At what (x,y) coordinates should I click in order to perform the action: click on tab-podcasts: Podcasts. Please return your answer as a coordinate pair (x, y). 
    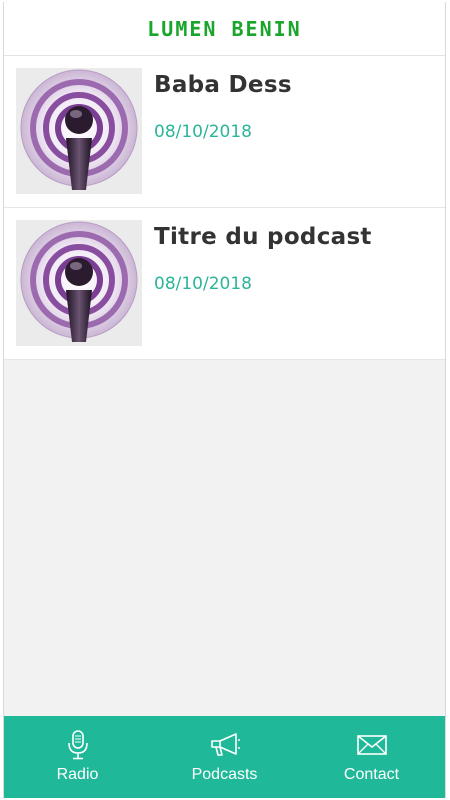
    Looking at the image, I should click on (224, 757).